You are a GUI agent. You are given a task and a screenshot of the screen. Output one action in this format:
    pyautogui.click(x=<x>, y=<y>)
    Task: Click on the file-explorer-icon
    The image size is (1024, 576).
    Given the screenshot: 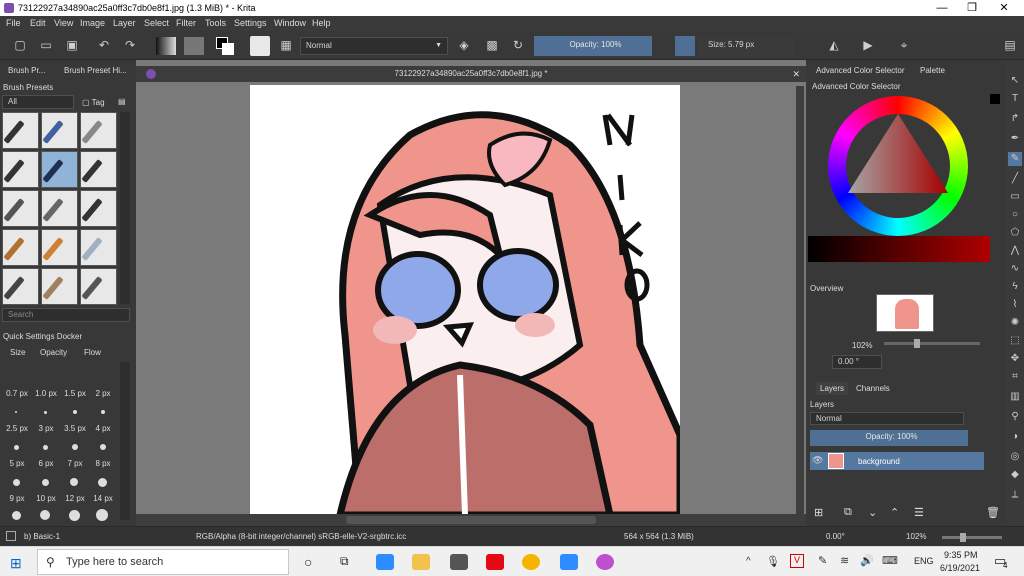 What is the action you would take?
    pyautogui.click(x=421, y=562)
    